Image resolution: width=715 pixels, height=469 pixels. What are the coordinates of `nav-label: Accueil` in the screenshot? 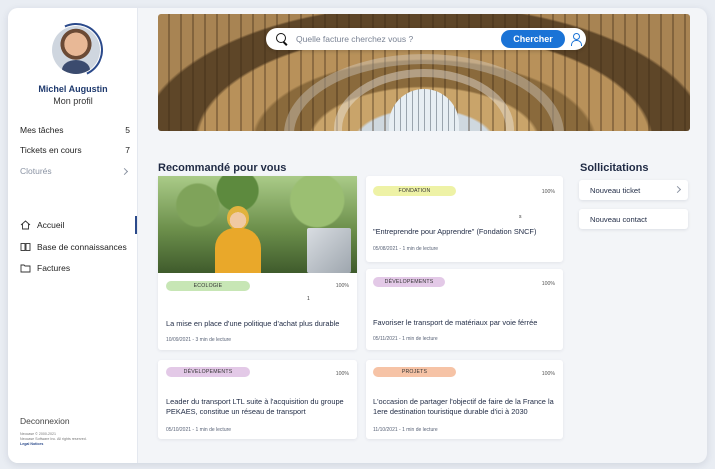 It's located at (51, 225).